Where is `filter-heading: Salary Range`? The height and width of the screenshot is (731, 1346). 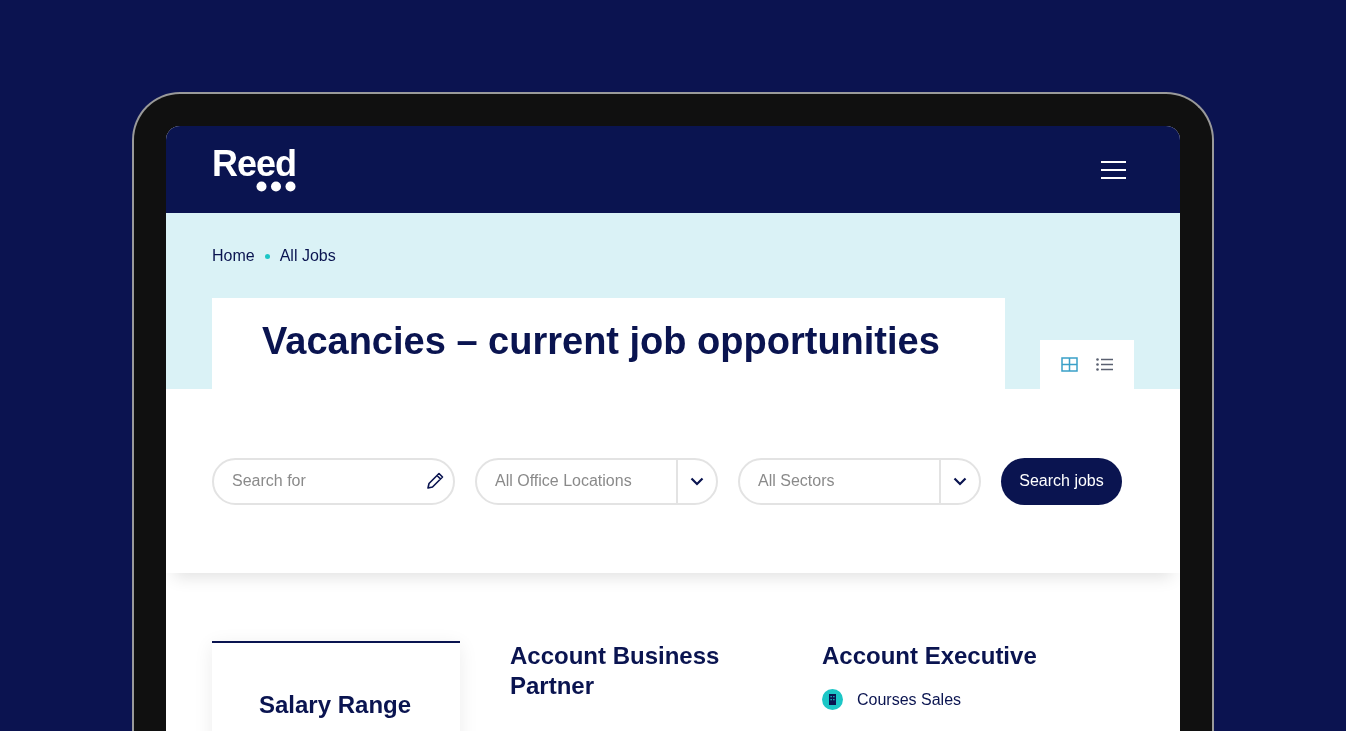 filter-heading: Salary Range is located at coordinates (336, 705).